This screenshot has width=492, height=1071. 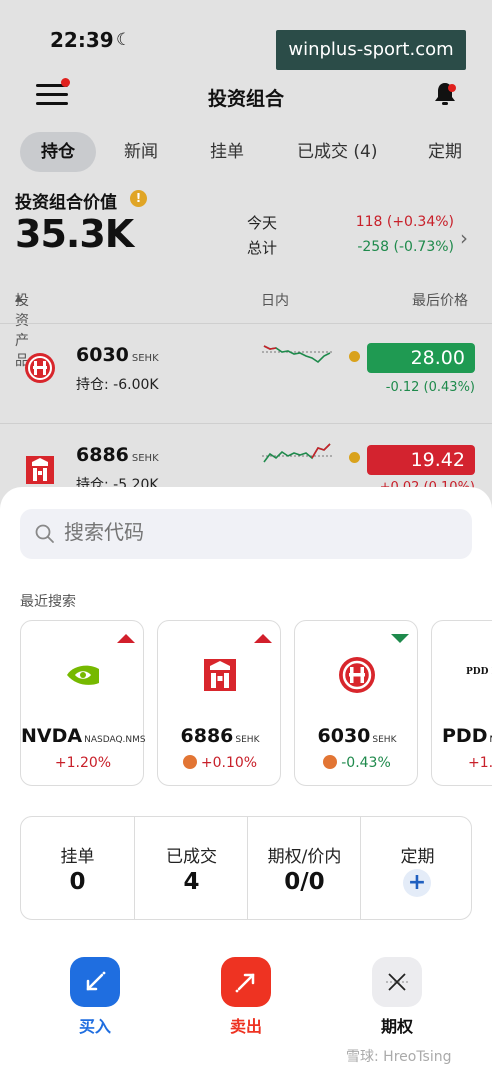 What do you see at coordinates (440, 301) in the screenshot?
I see `col-last-price: 最后价格` at bounding box center [440, 301].